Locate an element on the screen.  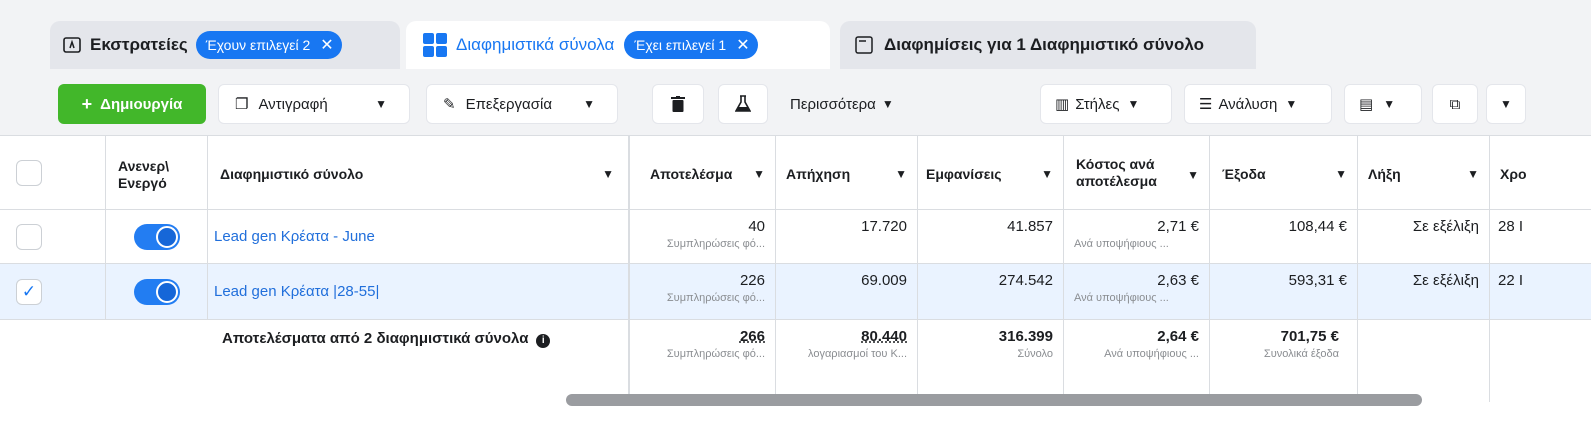
export-button: ⧉ is located at coordinates (1455, 104).